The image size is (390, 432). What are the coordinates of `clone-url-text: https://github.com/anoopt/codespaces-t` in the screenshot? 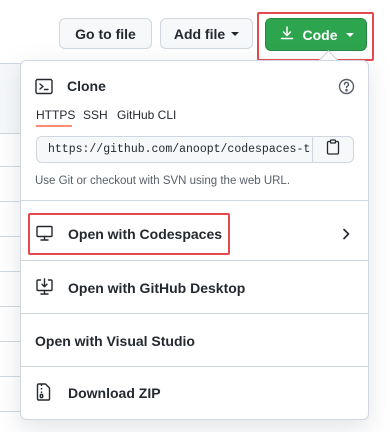 It's located at (174, 149).